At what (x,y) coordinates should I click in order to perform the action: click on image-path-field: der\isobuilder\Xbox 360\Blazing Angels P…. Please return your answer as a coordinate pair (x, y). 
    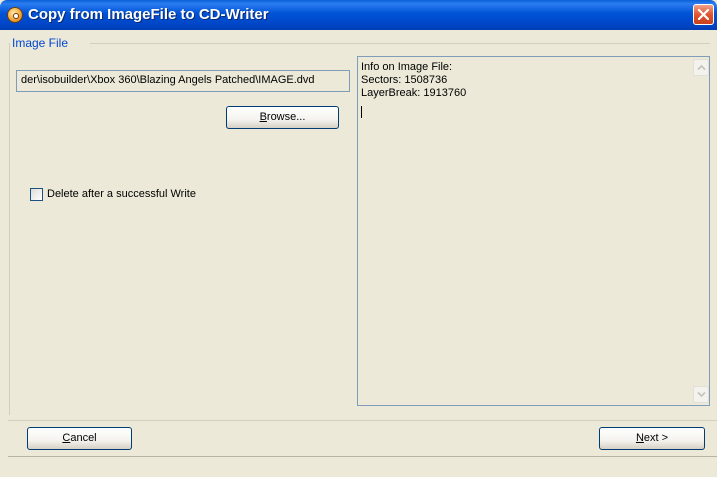
    Looking at the image, I should click on (183, 81).